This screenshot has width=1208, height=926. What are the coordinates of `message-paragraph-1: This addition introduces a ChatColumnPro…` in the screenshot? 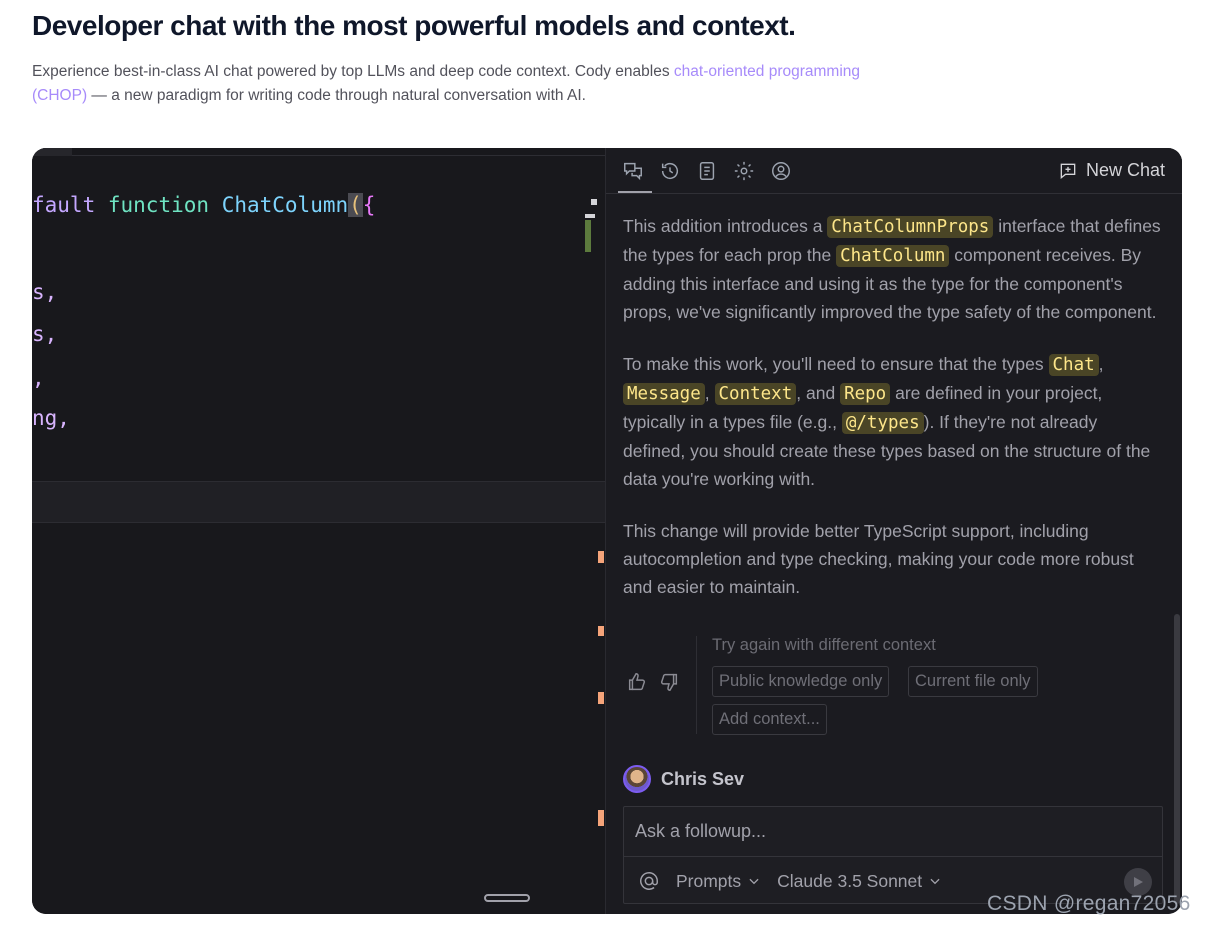 It's located at (893, 269).